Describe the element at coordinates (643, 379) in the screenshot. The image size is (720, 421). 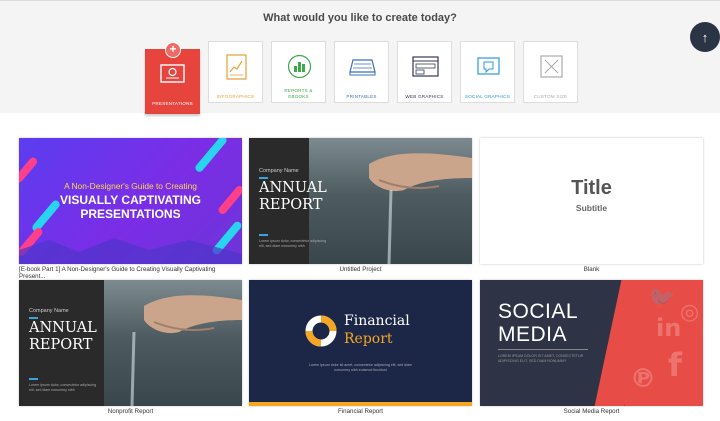
I see `pinterest-icon: ℗` at that location.